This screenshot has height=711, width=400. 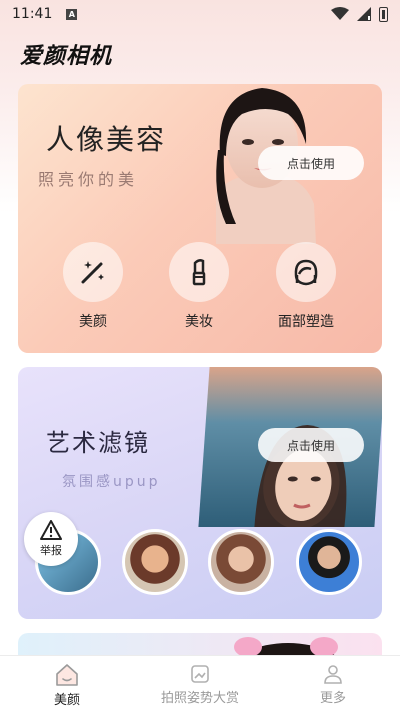 I want to click on filter-use-button: 点击使用, so click(x=311, y=445).